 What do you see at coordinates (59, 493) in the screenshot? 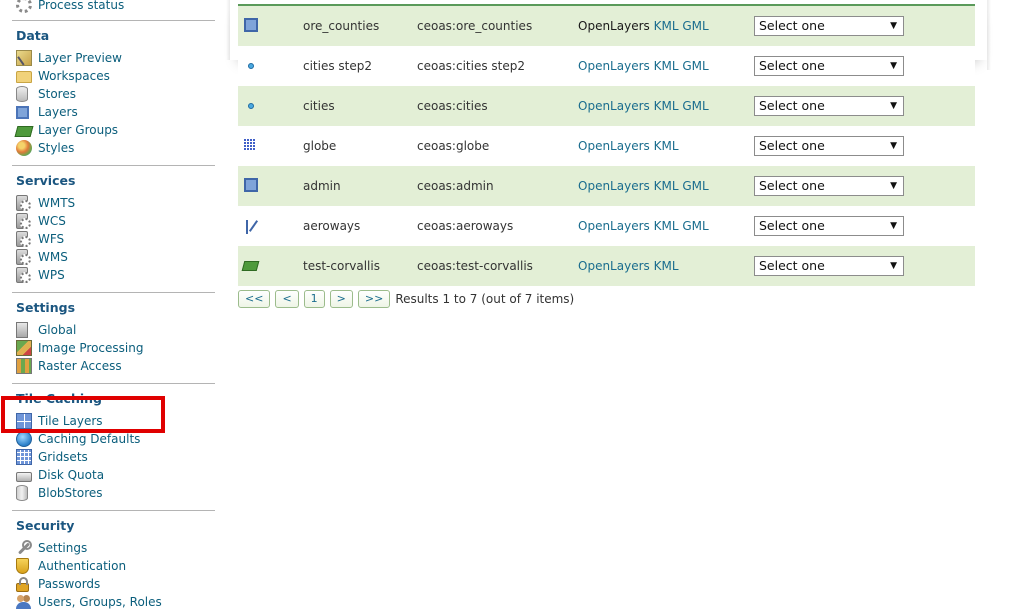
I see `sidebar-item-blobstores: BlobStores` at bounding box center [59, 493].